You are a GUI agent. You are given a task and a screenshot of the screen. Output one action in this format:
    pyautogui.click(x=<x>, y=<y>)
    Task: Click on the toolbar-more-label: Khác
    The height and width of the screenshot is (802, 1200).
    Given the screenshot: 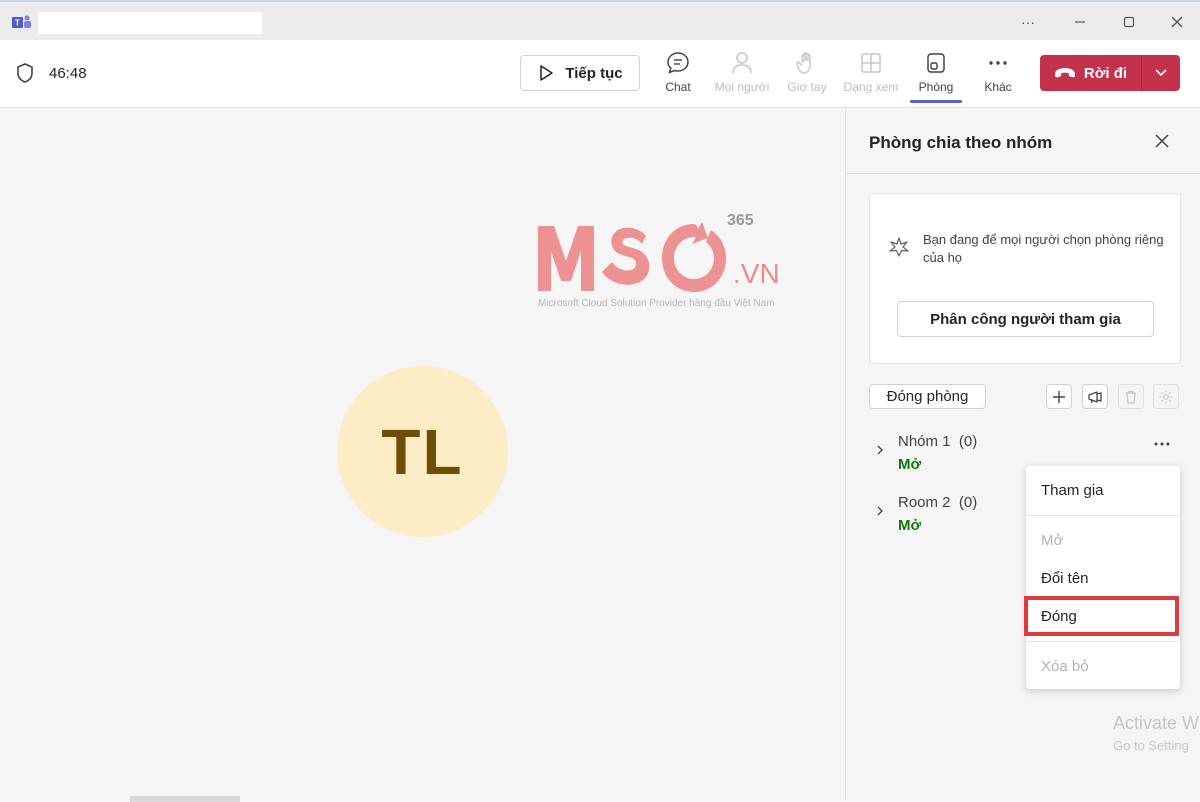 What is the action you would take?
    pyautogui.click(x=998, y=87)
    